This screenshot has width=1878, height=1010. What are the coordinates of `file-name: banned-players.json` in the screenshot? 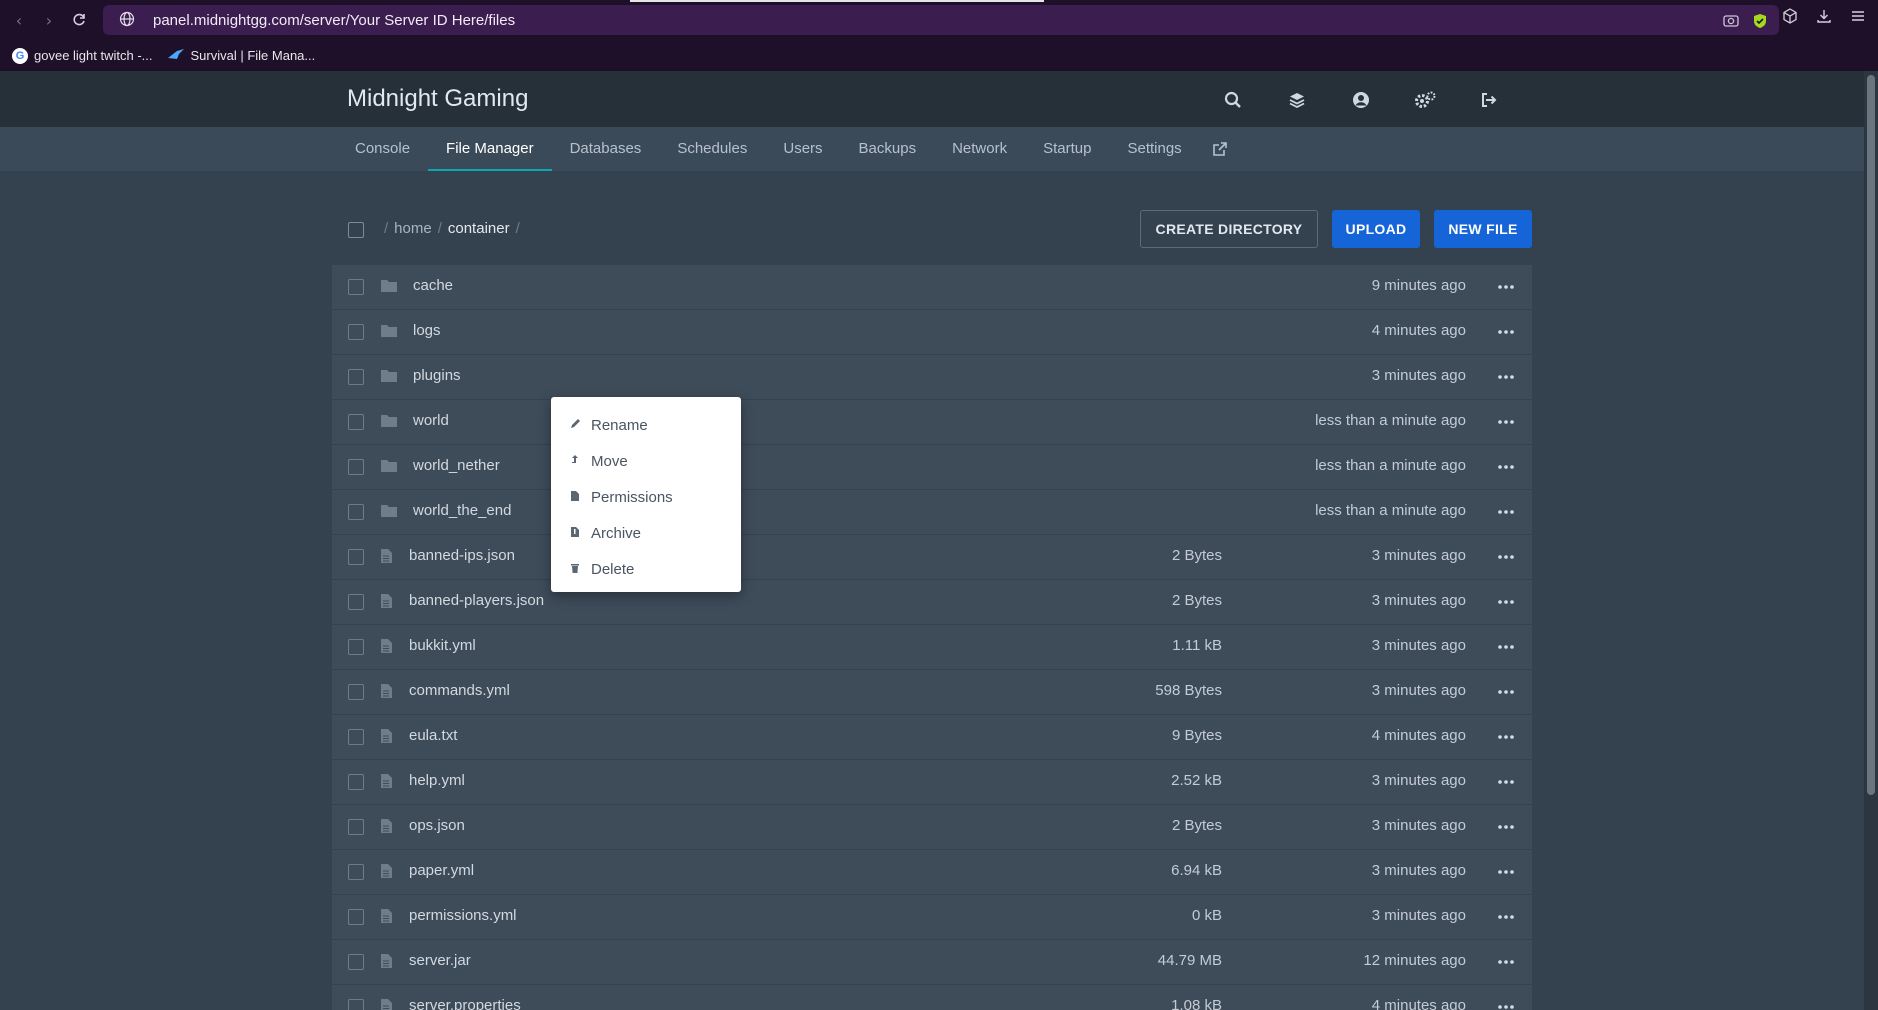 It's located at (476, 600).